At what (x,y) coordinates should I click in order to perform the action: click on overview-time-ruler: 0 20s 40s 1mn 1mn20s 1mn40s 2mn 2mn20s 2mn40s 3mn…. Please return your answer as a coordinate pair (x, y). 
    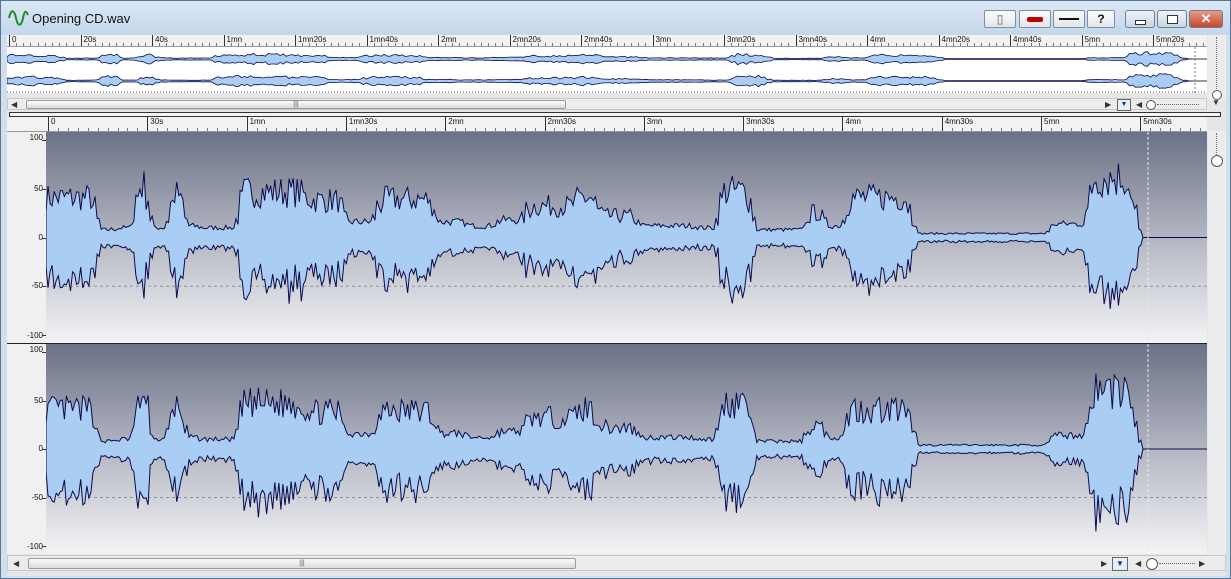
    Looking at the image, I should click on (607, 41).